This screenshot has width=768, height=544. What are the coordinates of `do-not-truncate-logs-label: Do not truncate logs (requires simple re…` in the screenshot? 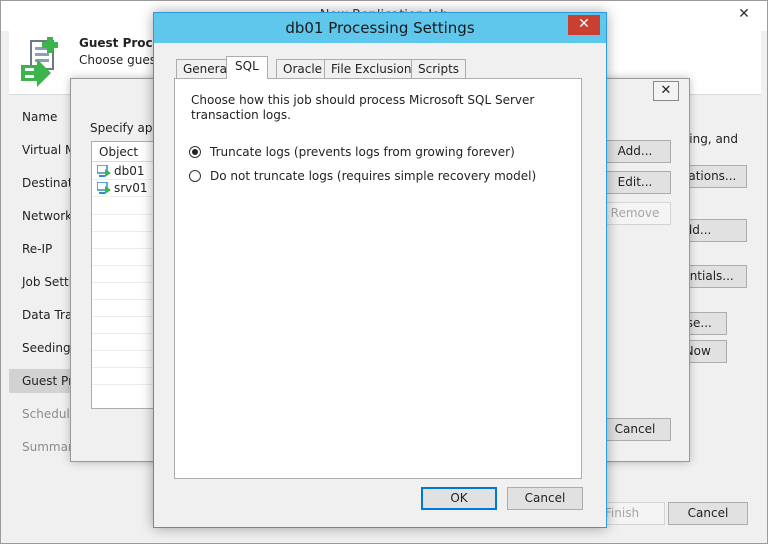 It's located at (373, 176).